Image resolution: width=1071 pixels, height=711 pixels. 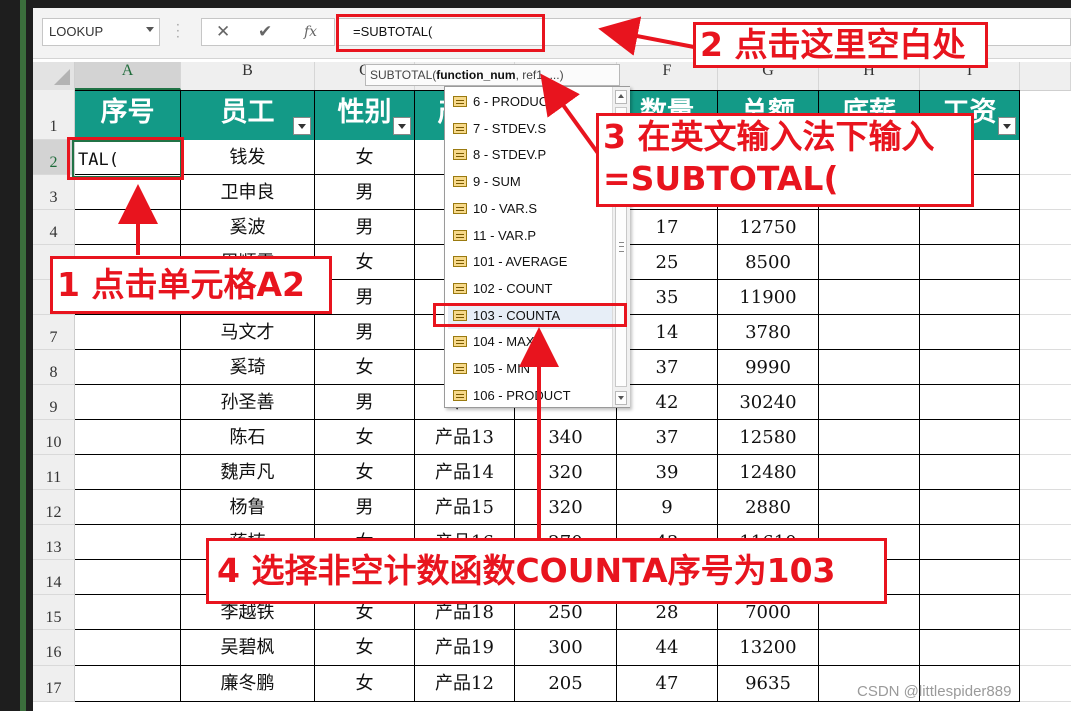 What do you see at coordinates (128, 115) in the screenshot?
I see `header-cell-1: 序号` at bounding box center [128, 115].